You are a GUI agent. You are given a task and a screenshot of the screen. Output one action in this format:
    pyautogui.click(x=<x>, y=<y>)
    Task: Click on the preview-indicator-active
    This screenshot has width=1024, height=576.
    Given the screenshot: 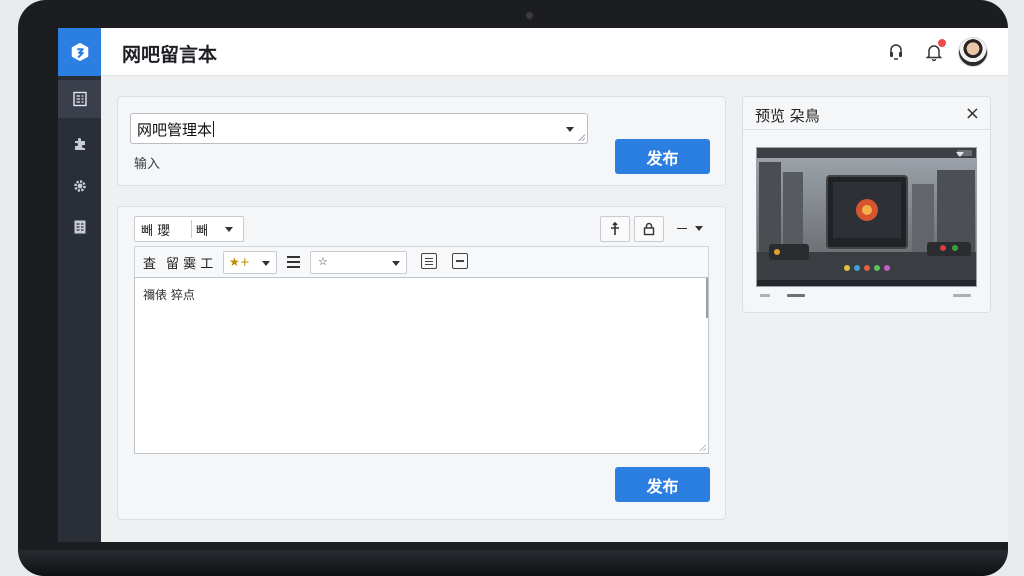 What is the action you would take?
    pyautogui.click(x=796, y=295)
    